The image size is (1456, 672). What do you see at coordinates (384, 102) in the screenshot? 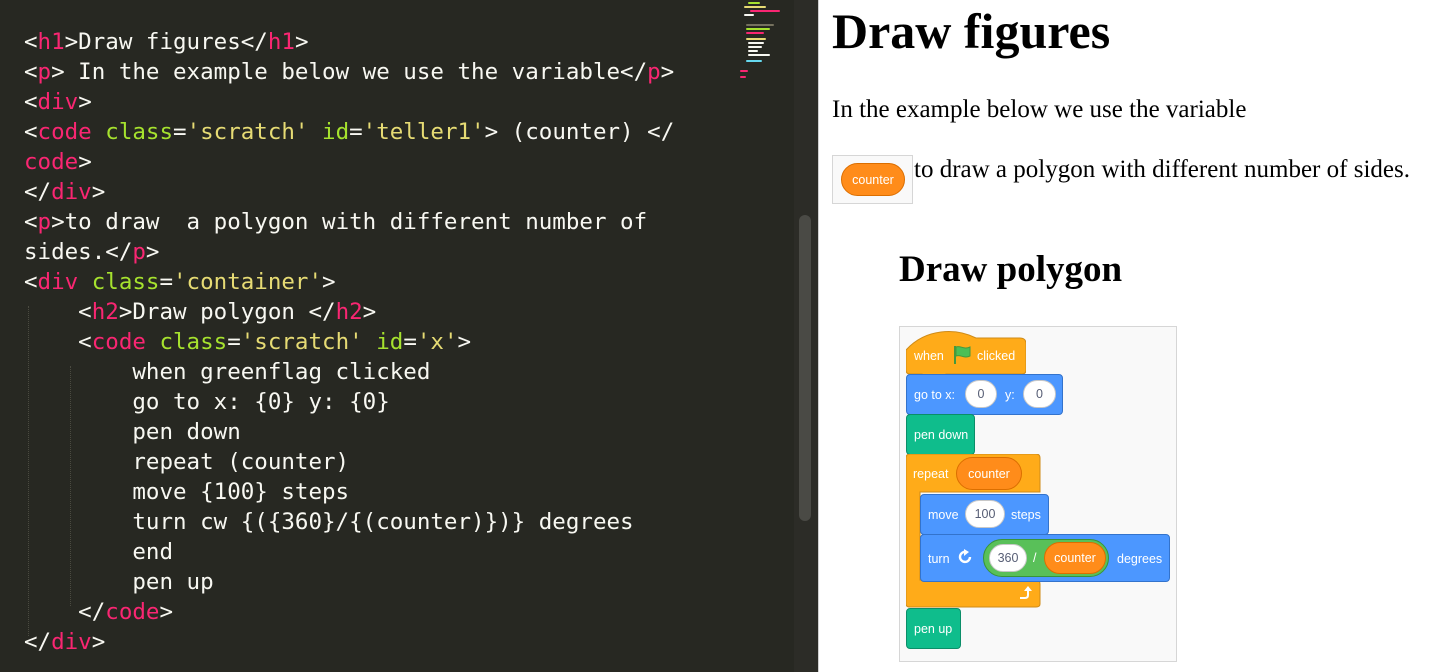
I see `code-line: <div>` at bounding box center [384, 102].